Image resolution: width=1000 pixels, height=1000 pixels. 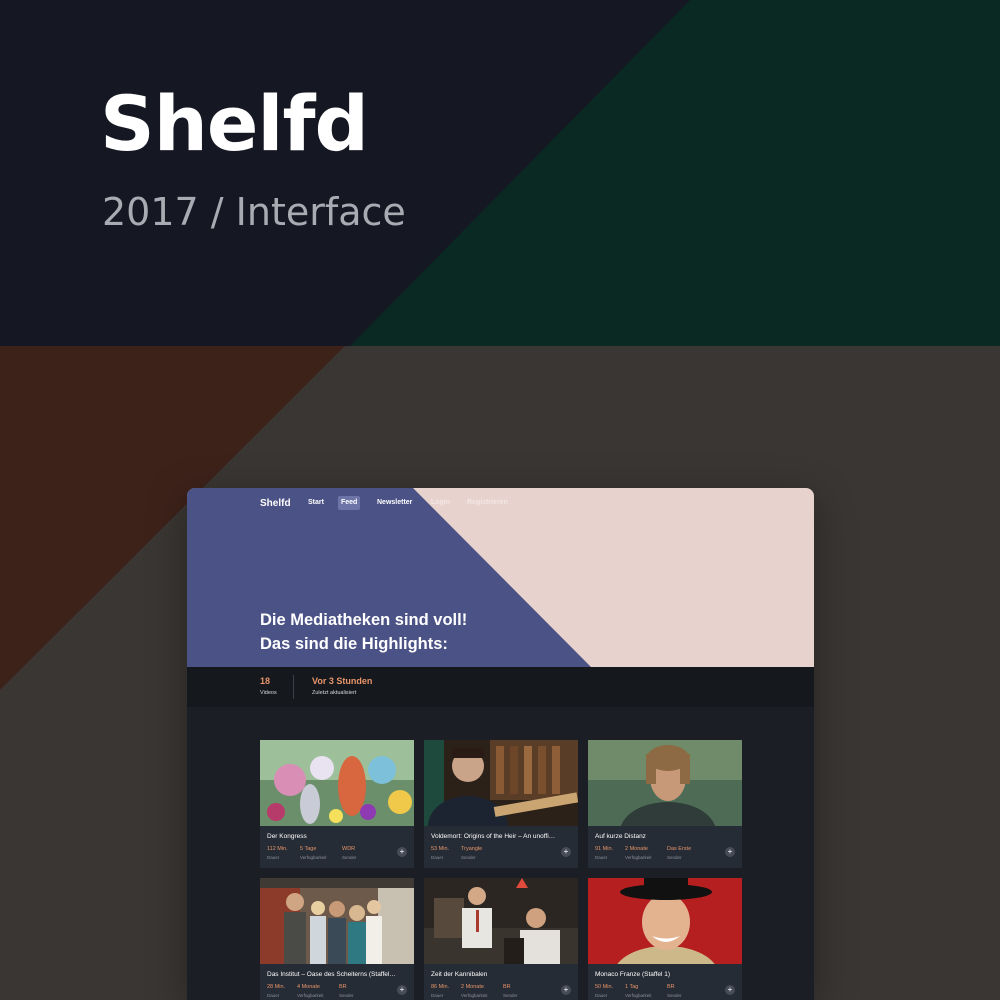 What do you see at coordinates (277, 849) in the screenshot?
I see `card-duration: 112 Min.` at bounding box center [277, 849].